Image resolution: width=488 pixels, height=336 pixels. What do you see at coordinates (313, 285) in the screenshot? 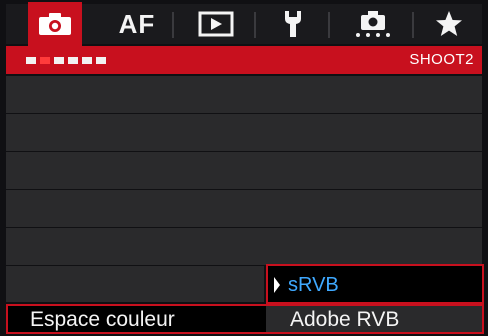
I see `option-srvb-label: sRVB` at bounding box center [313, 285].